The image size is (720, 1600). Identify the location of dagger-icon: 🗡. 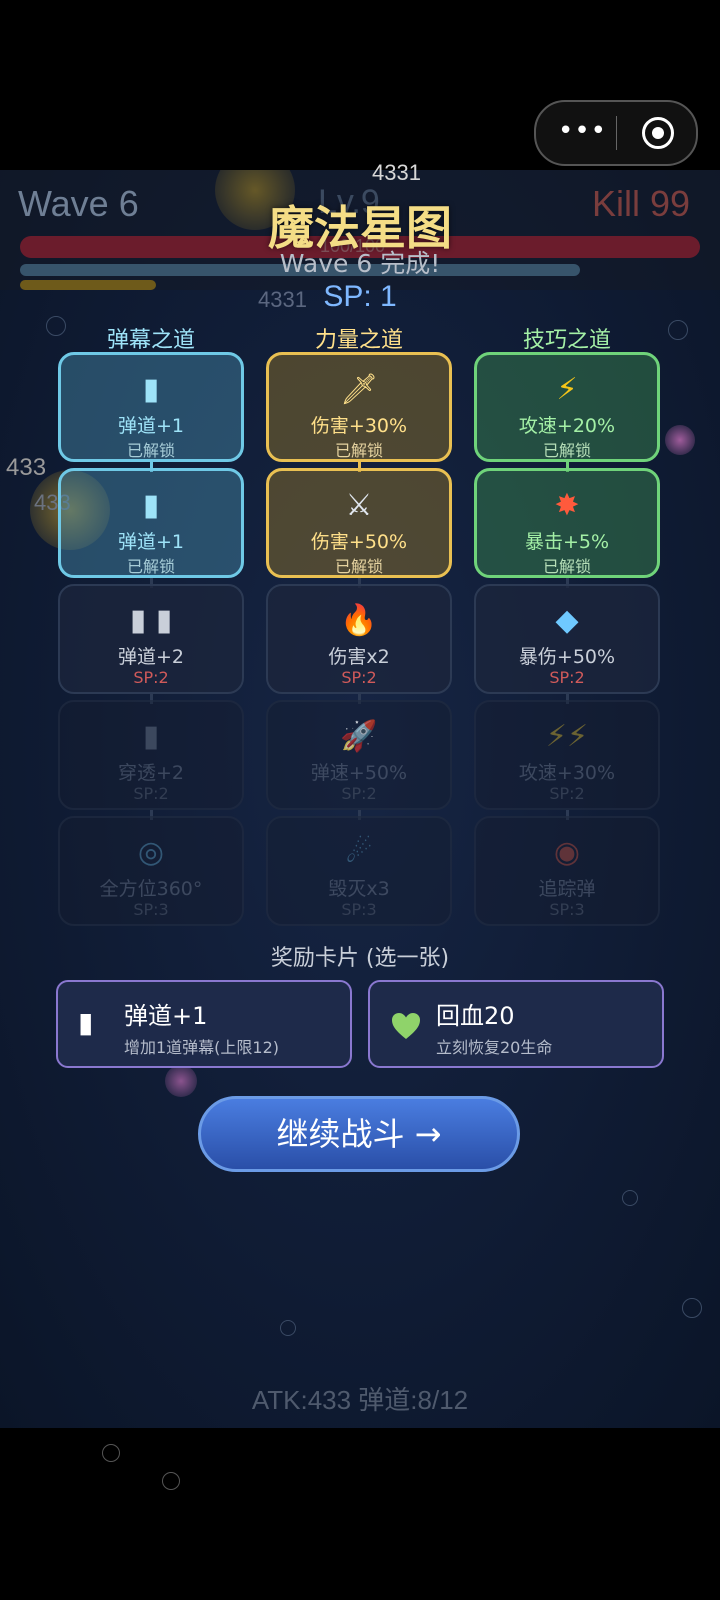
(359, 389).